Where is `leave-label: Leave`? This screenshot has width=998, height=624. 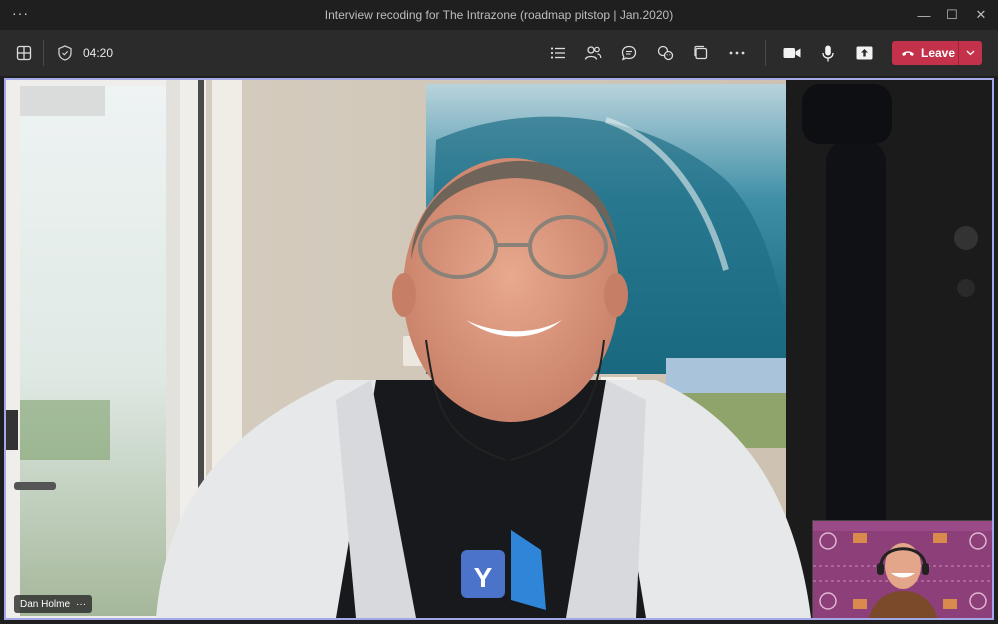
leave-label: Leave is located at coordinates (938, 53).